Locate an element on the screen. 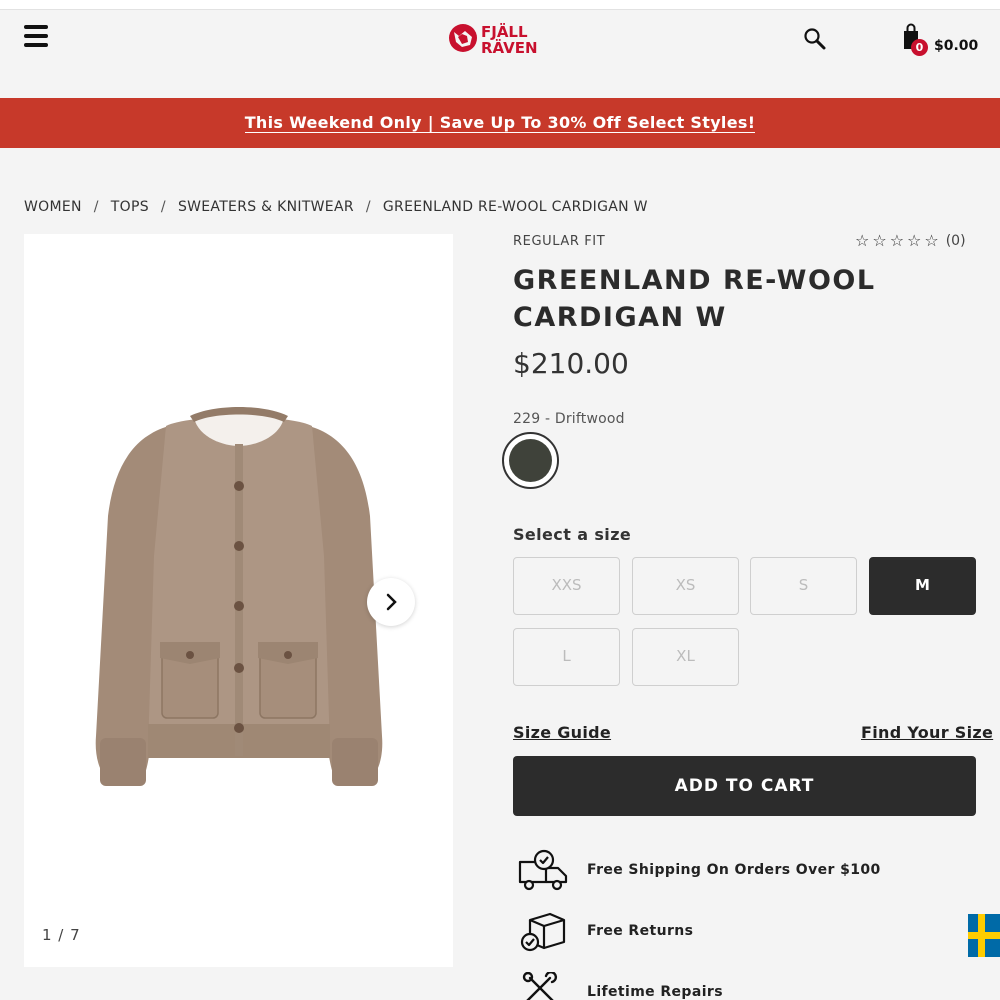  star-rating: ☆ ☆ ☆ ☆ ☆ (0) is located at coordinates (910, 240).